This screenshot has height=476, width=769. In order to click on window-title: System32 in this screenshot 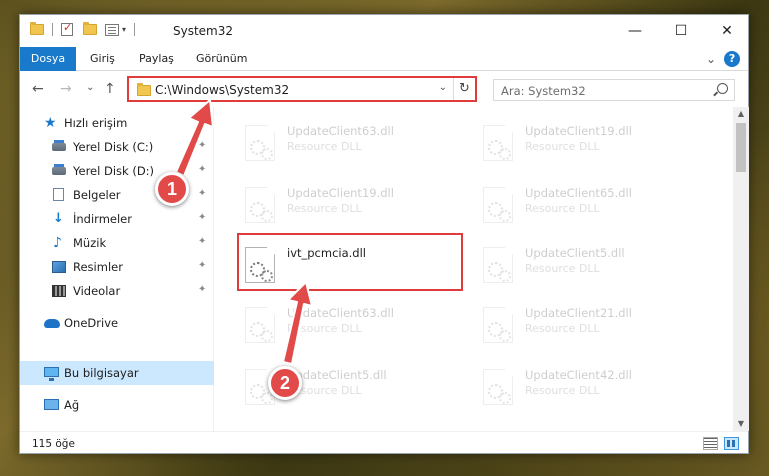, I will do `click(203, 31)`.